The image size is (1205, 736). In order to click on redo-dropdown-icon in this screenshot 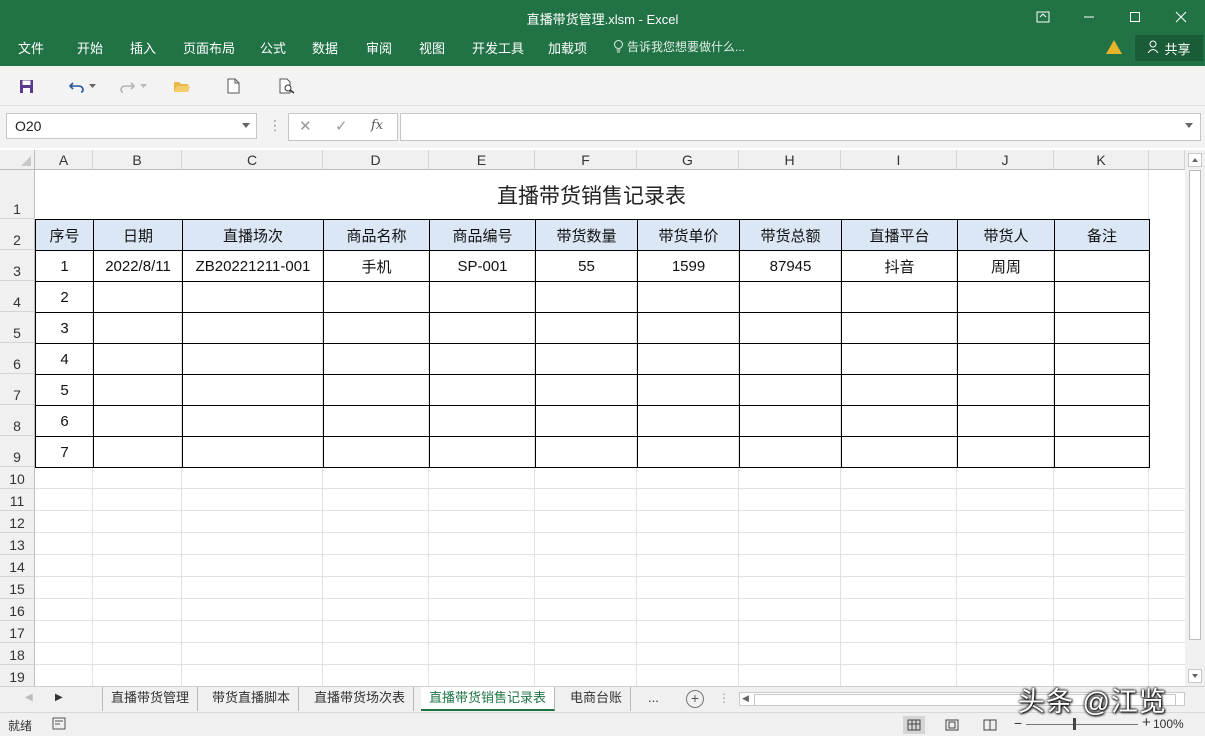, I will do `click(143, 86)`.